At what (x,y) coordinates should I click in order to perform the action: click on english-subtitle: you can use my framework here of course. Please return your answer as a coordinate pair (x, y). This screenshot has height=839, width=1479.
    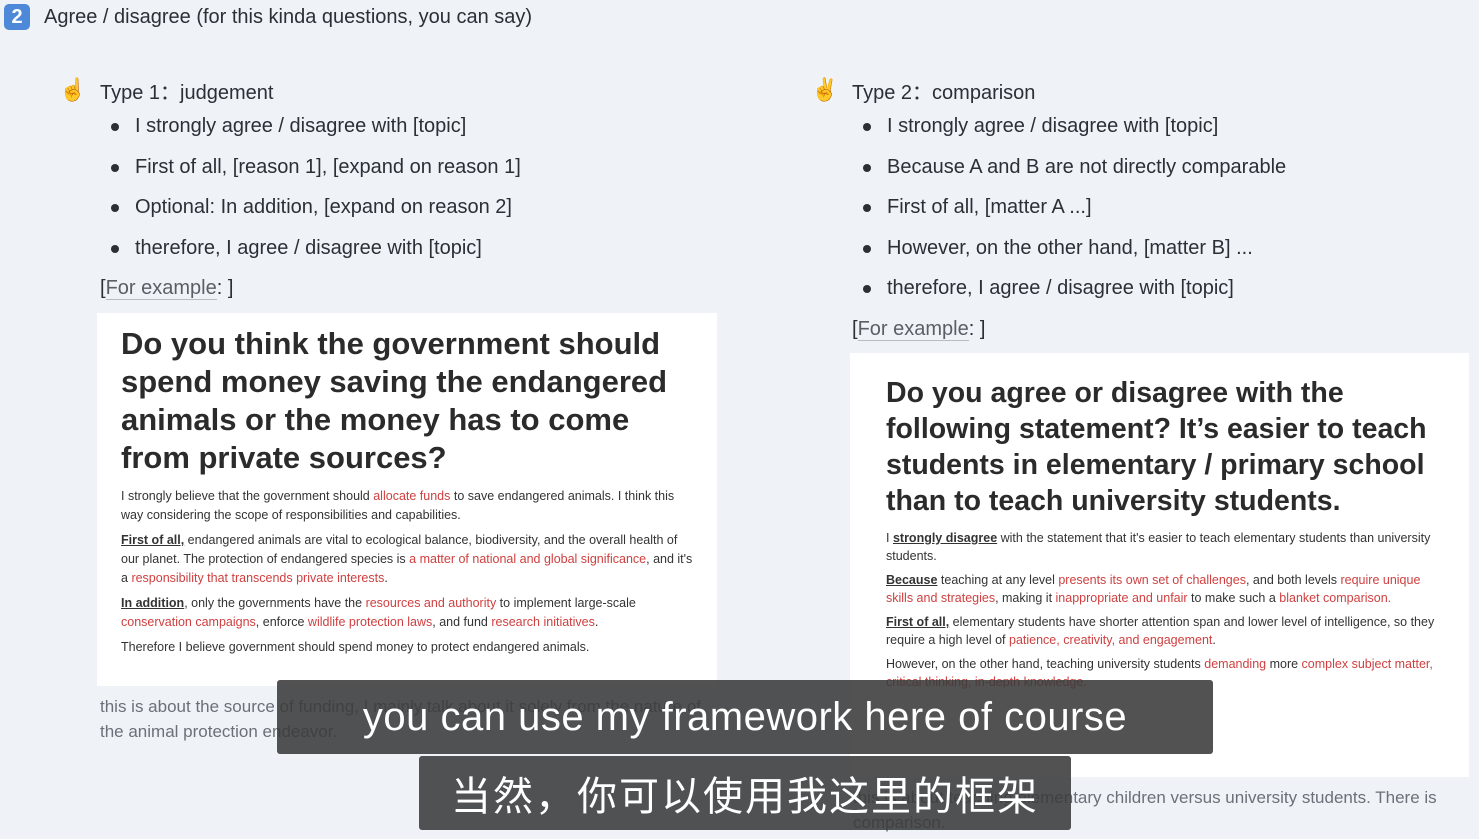
    Looking at the image, I should click on (745, 717).